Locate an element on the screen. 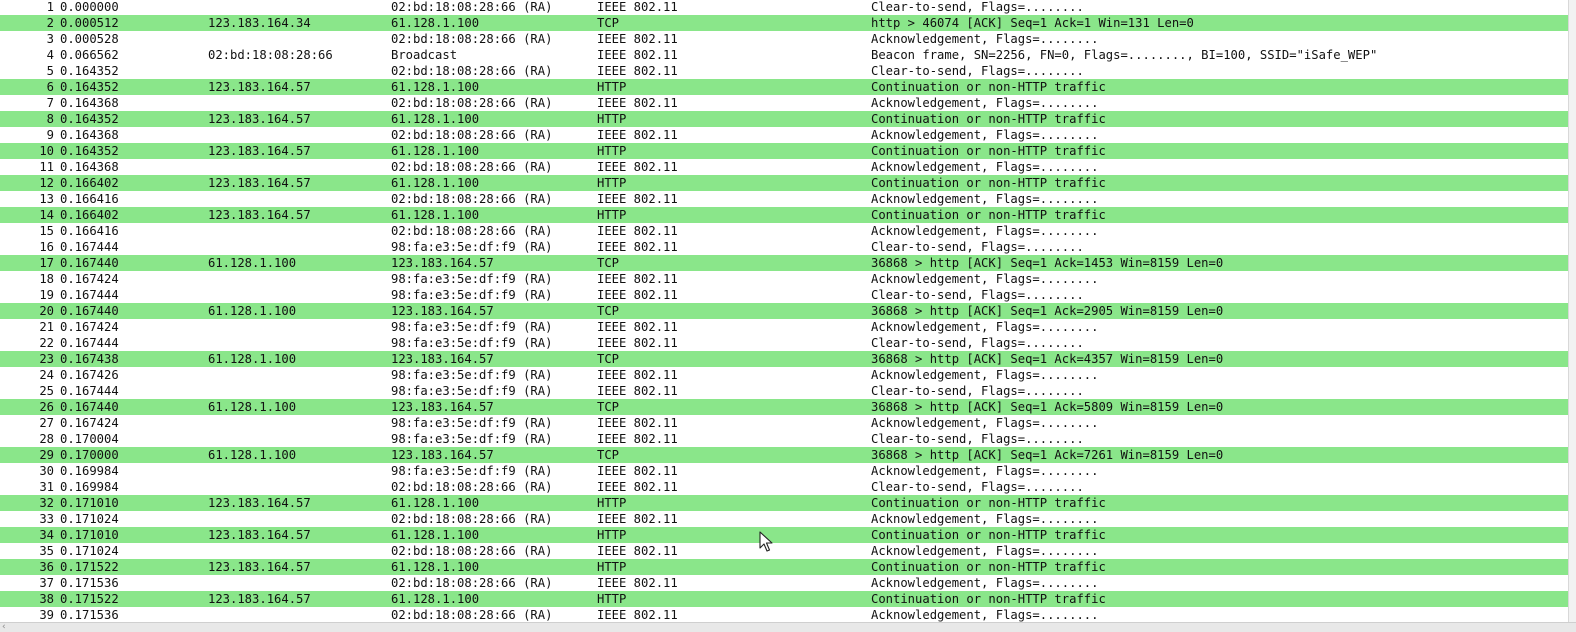 The image size is (1576, 632). vertical-scrollbar is located at coordinates (1572, 311).